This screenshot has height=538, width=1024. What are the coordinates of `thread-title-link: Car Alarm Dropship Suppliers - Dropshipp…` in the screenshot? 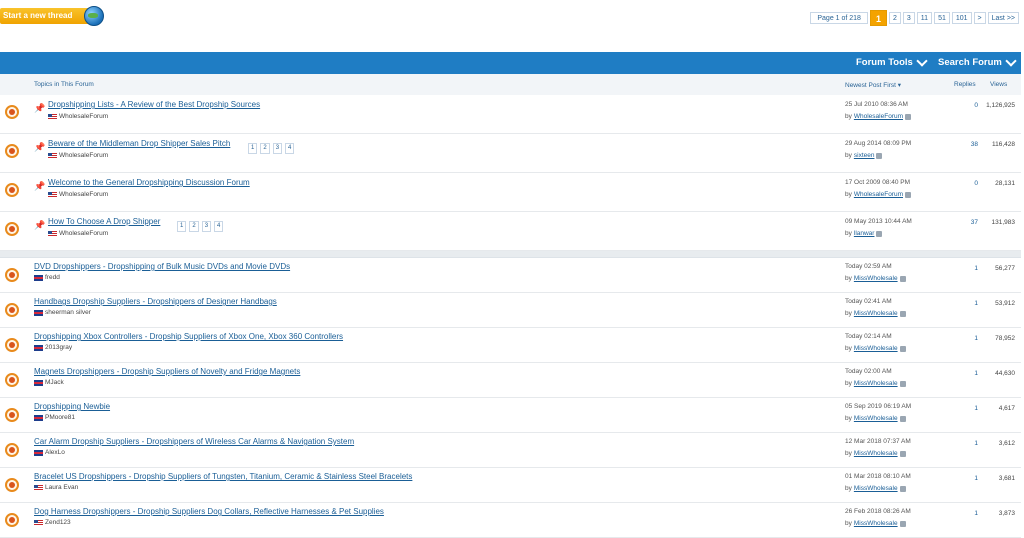 It's located at (194, 441).